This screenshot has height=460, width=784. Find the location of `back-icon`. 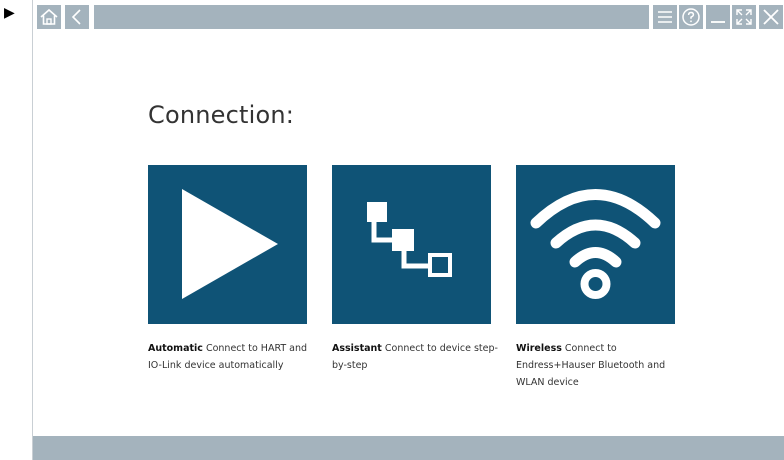

back-icon is located at coordinates (77, 17).